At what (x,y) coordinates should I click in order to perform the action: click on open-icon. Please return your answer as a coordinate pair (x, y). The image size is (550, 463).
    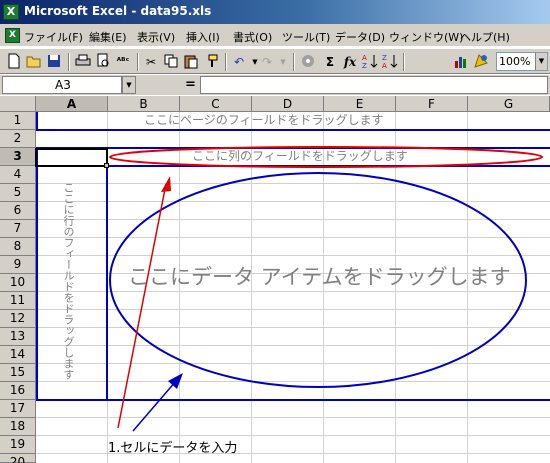
    Looking at the image, I should click on (34, 62).